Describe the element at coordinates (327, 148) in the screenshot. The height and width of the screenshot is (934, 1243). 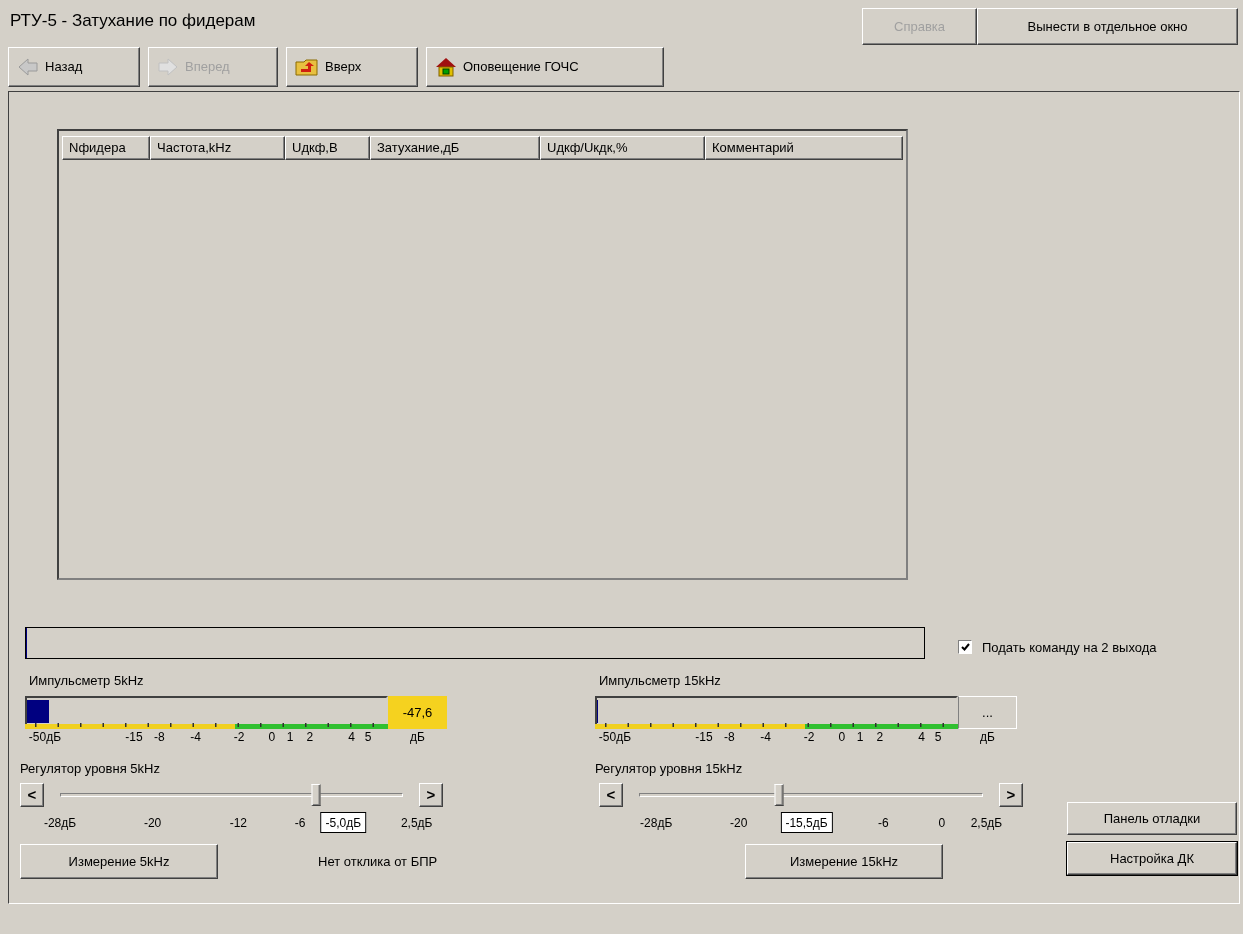
I see `column-header: Uдкф,В` at that location.